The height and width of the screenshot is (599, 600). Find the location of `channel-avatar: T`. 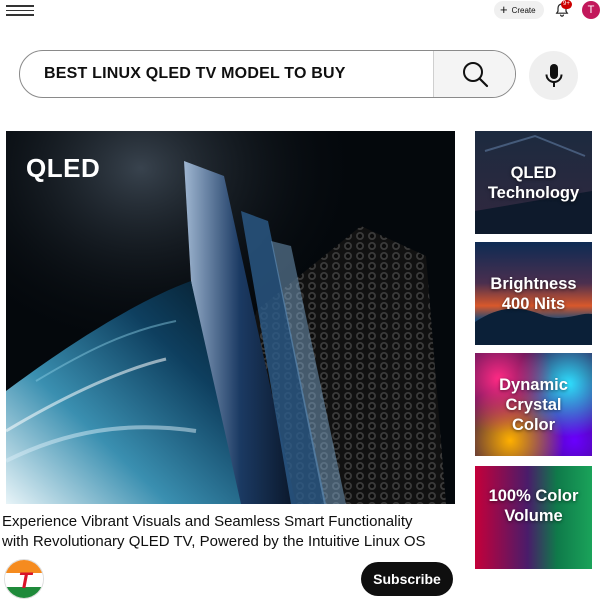

channel-avatar: T is located at coordinates (24, 579).